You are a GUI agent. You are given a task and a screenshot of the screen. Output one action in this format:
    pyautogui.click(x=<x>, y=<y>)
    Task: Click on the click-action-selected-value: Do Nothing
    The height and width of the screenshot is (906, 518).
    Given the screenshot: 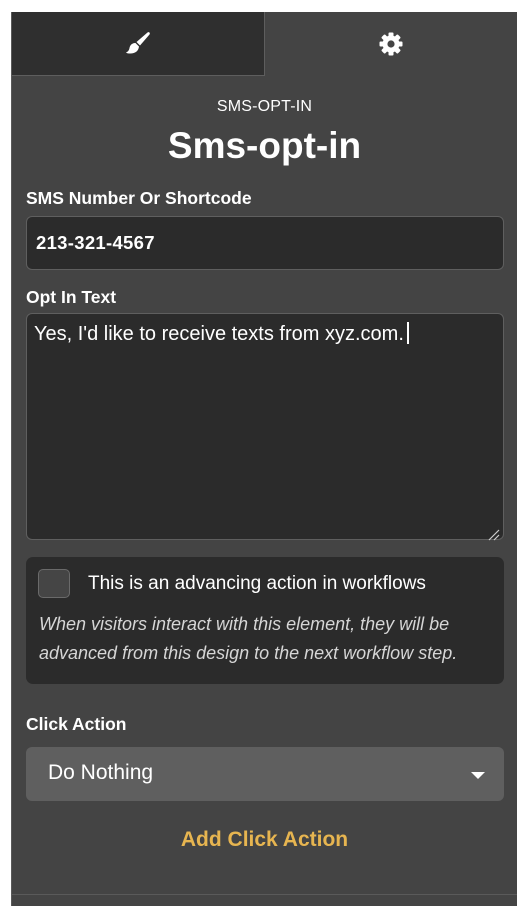 What is the action you would take?
    pyautogui.click(x=101, y=772)
    